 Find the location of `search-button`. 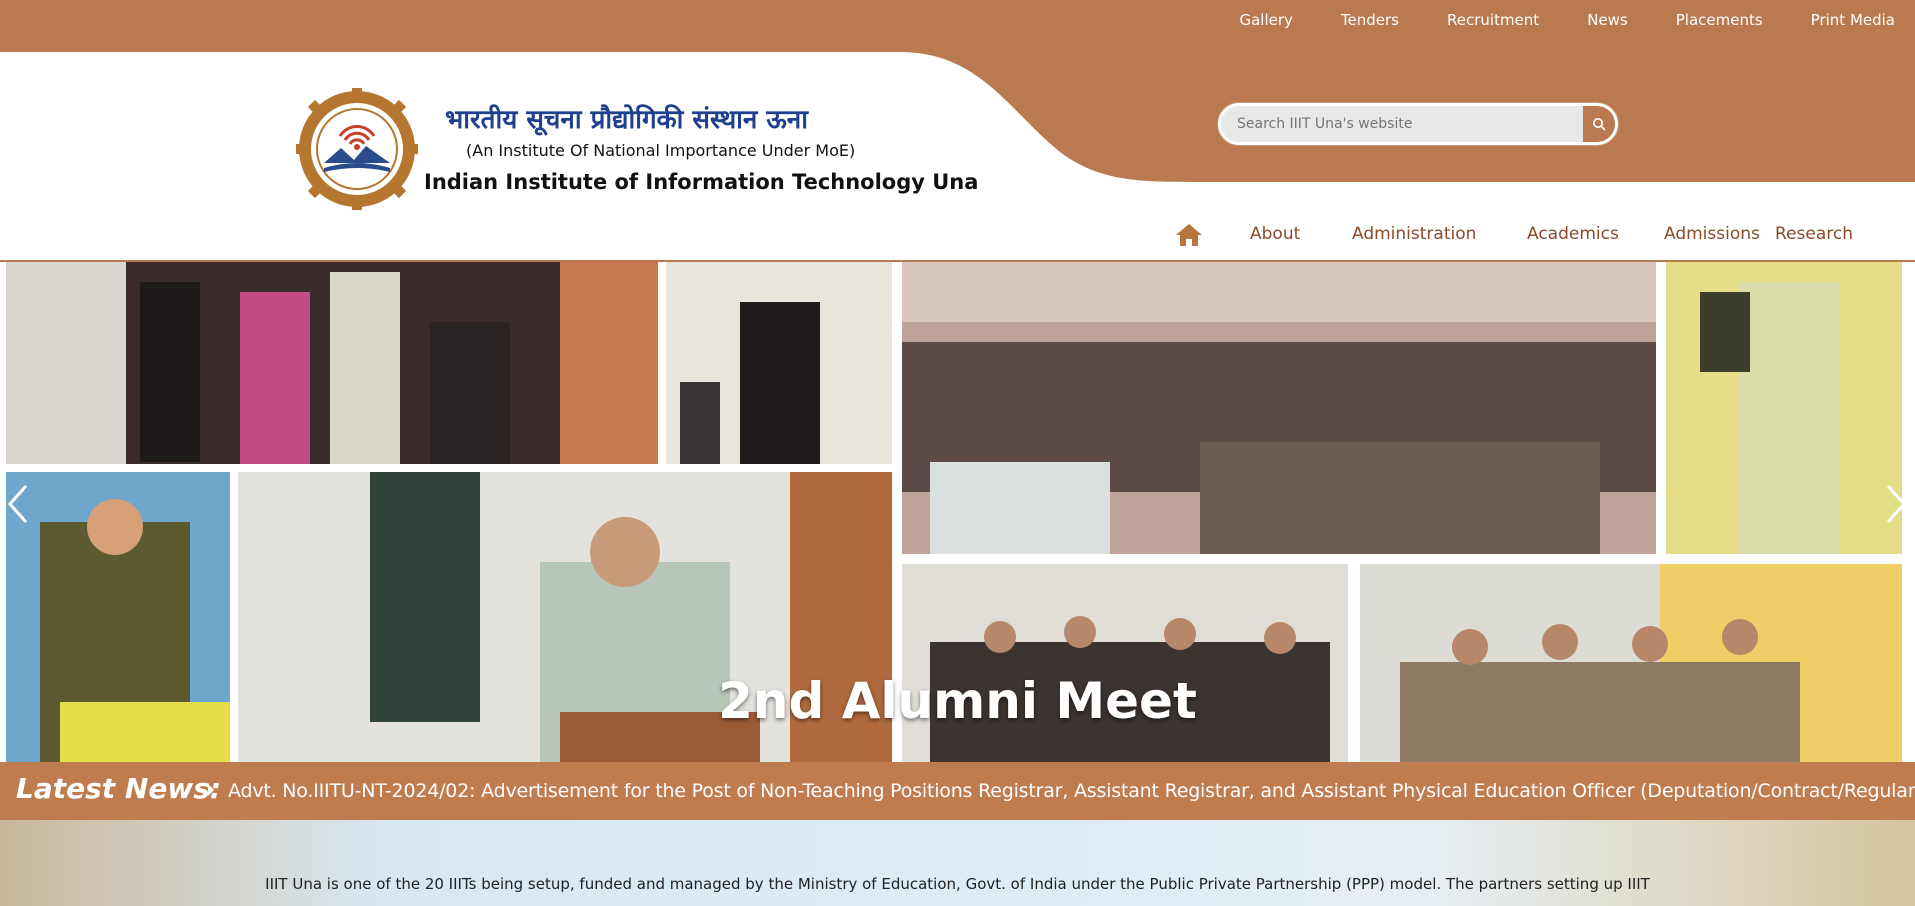

search-button is located at coordinates (1599, 124).